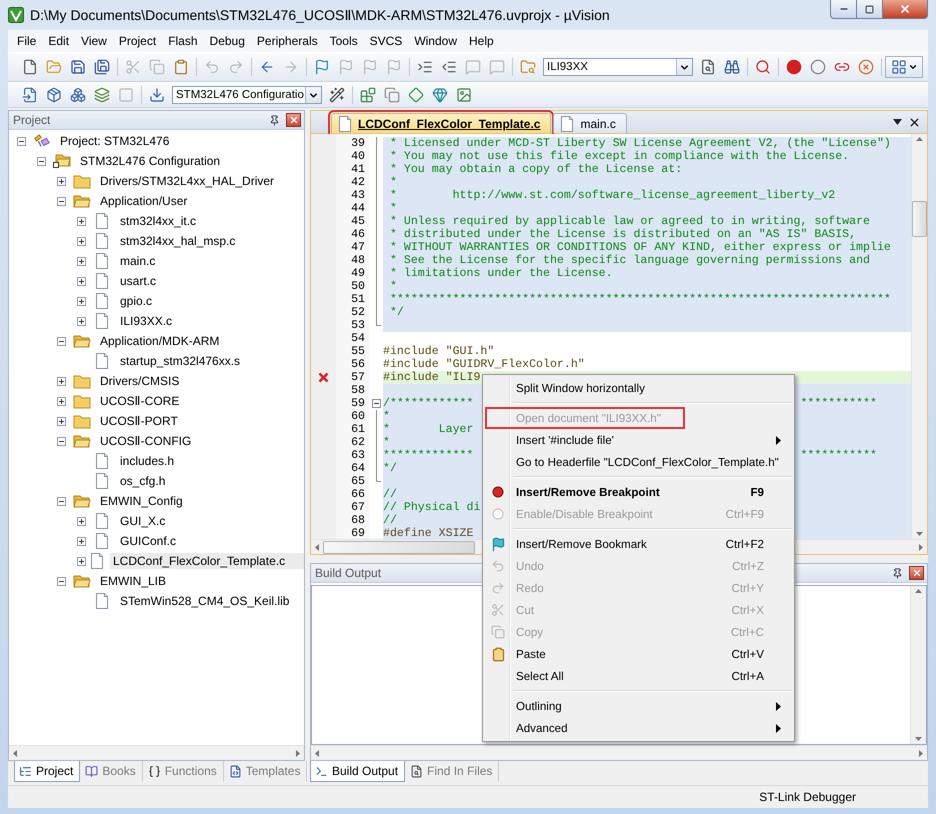  What do you see at coordinates (358, 771) in the screenshot?
I see `panel-tab: Build Output` at bounding box center [358, 771].